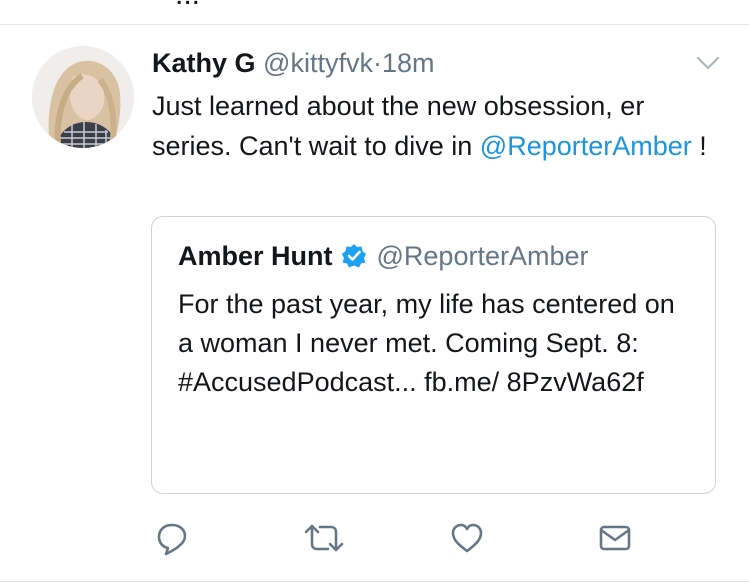 The image size is (749, 587). I want to click on quoted-author-handle: @ReporterAmber, so click(482, 256).